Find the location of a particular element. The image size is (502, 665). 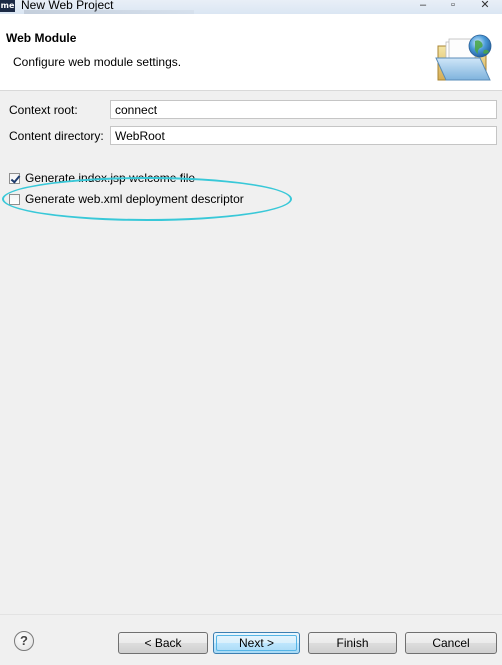

content-directory-label: Content directory: is located at coordinates (56, 136).